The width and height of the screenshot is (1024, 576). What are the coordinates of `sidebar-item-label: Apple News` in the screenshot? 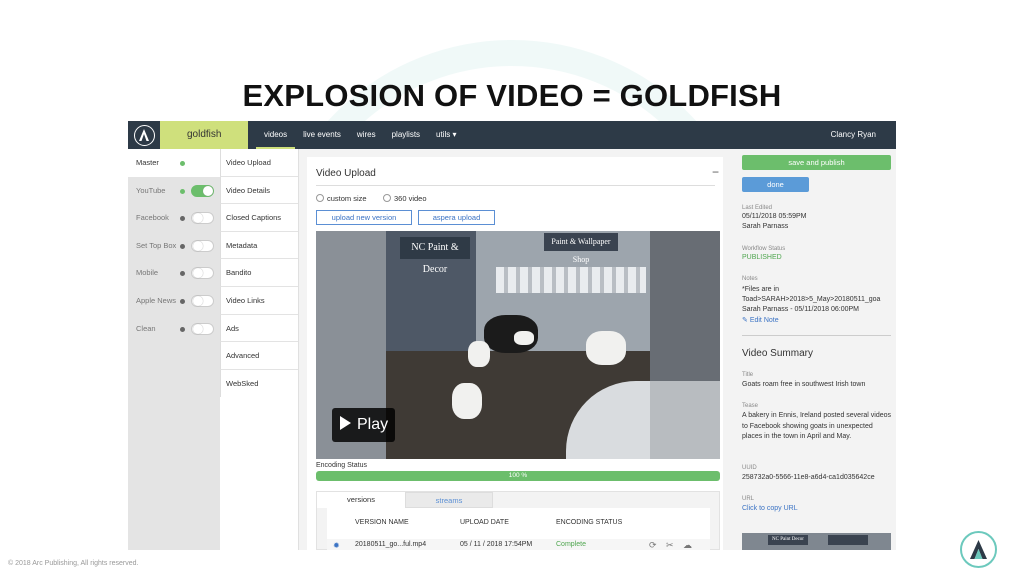 It's located at (156, 300).